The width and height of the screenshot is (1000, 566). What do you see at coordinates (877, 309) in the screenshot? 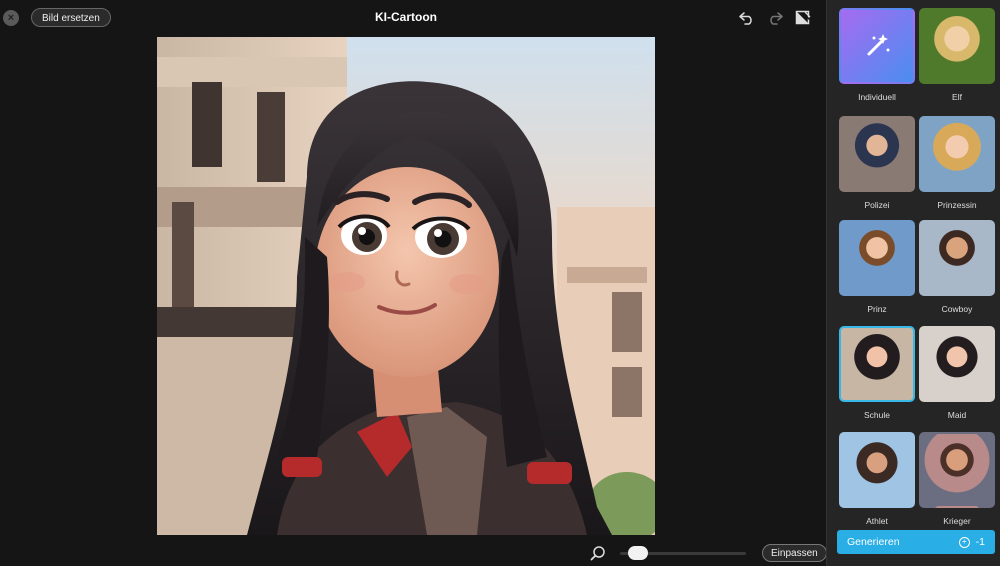
I see `style-label: Prinz` at bounding box center [877, 309].